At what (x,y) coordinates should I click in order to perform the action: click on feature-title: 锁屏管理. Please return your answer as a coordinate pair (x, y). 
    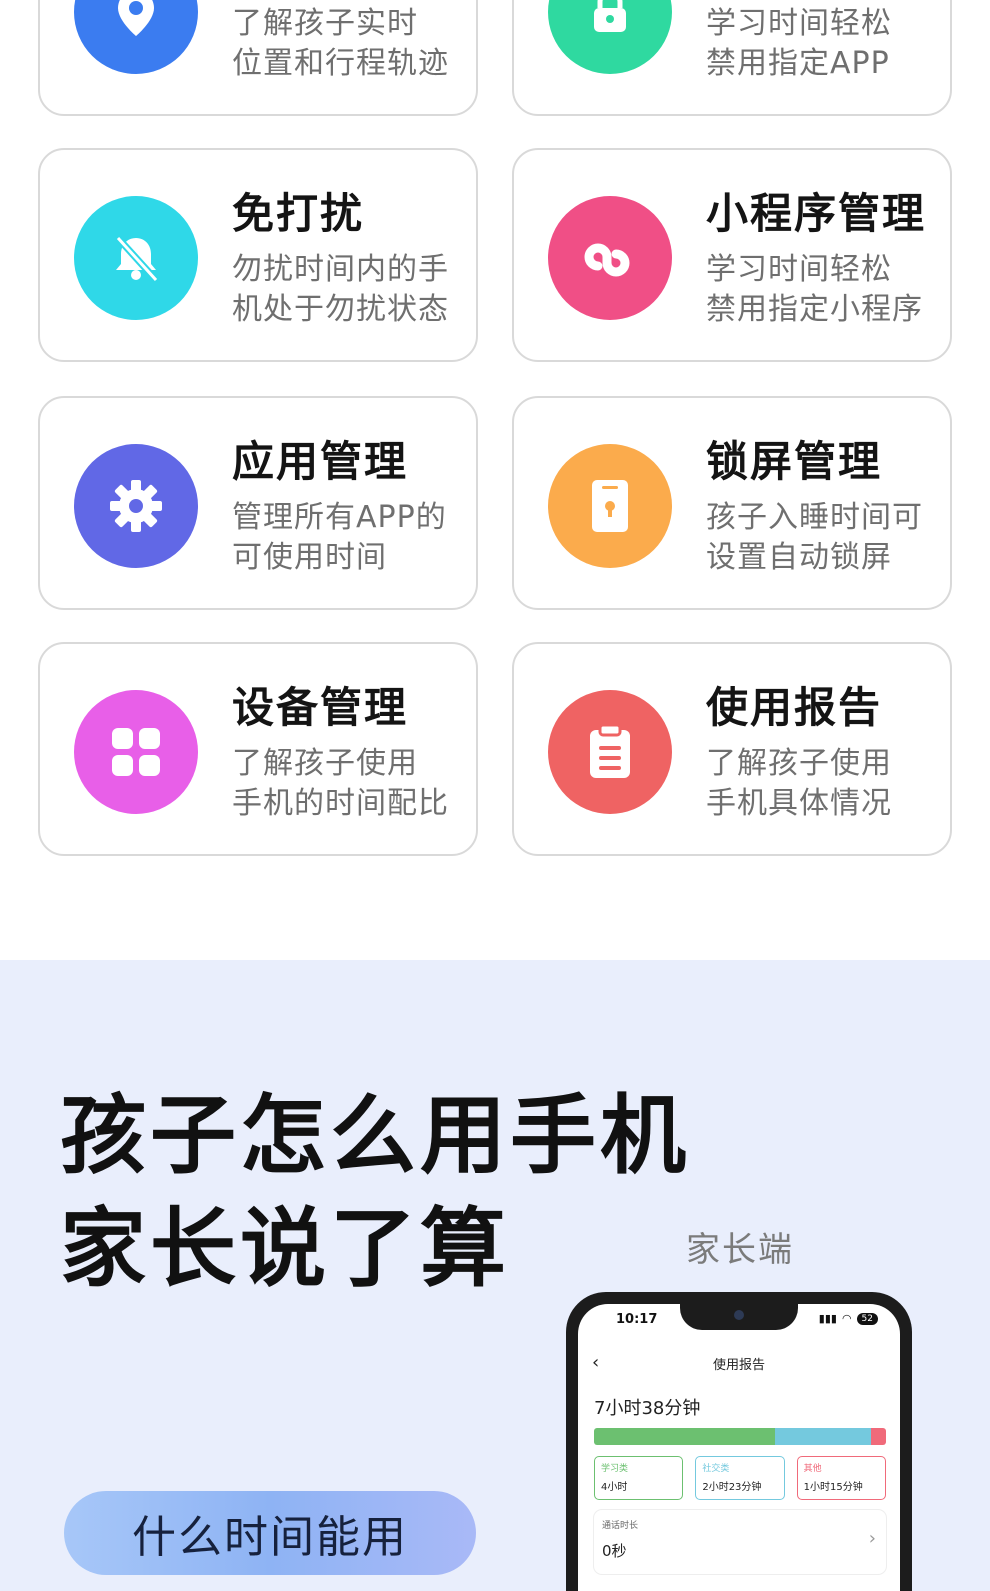
    Looking at the image, I should click on (794, 461).